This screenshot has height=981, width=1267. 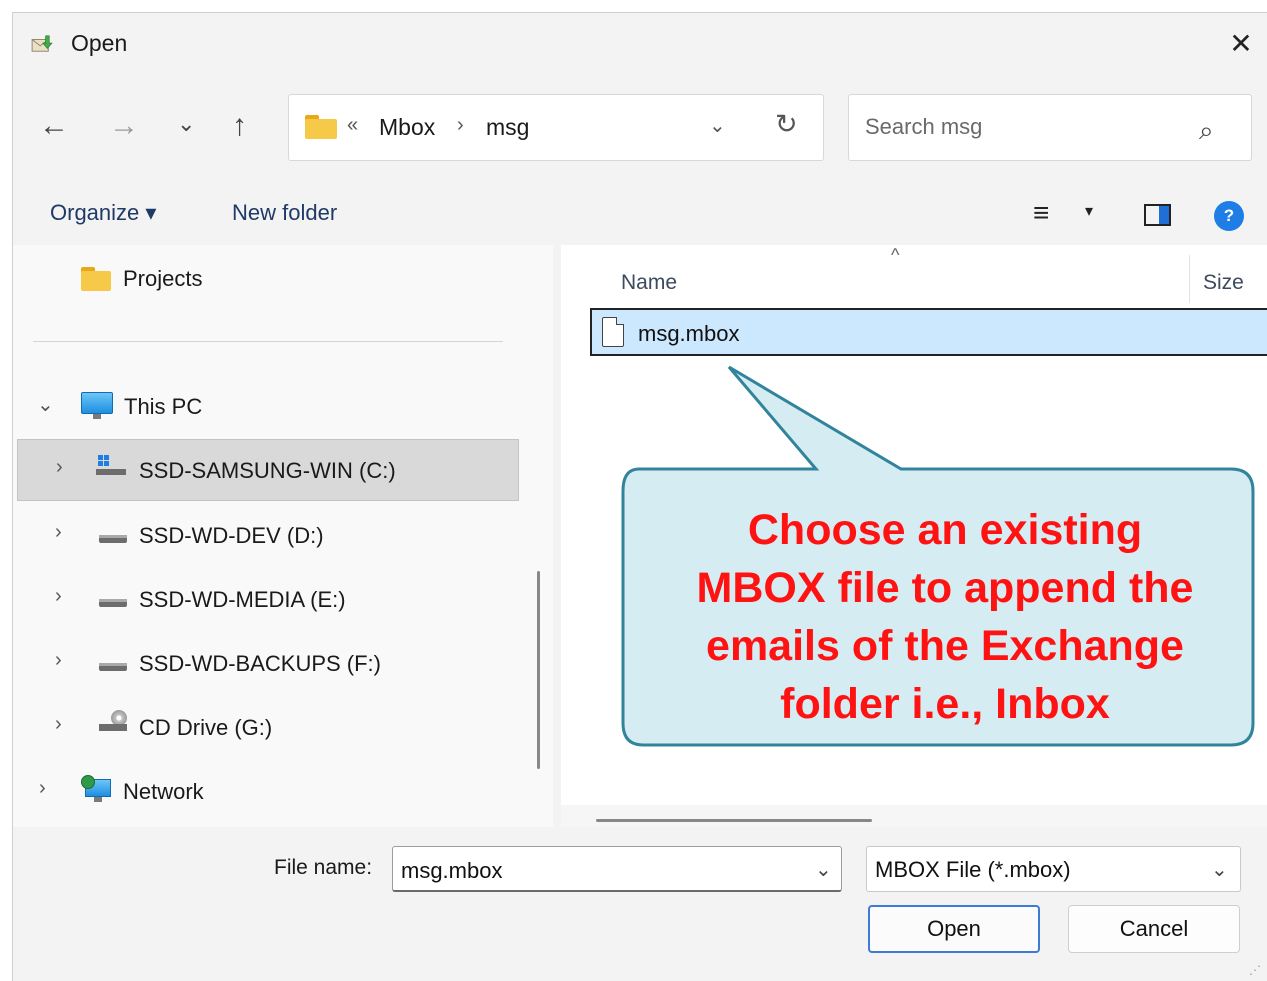 I want to click on callout-line: MBOX file to append the, so click(x=945, y=588).